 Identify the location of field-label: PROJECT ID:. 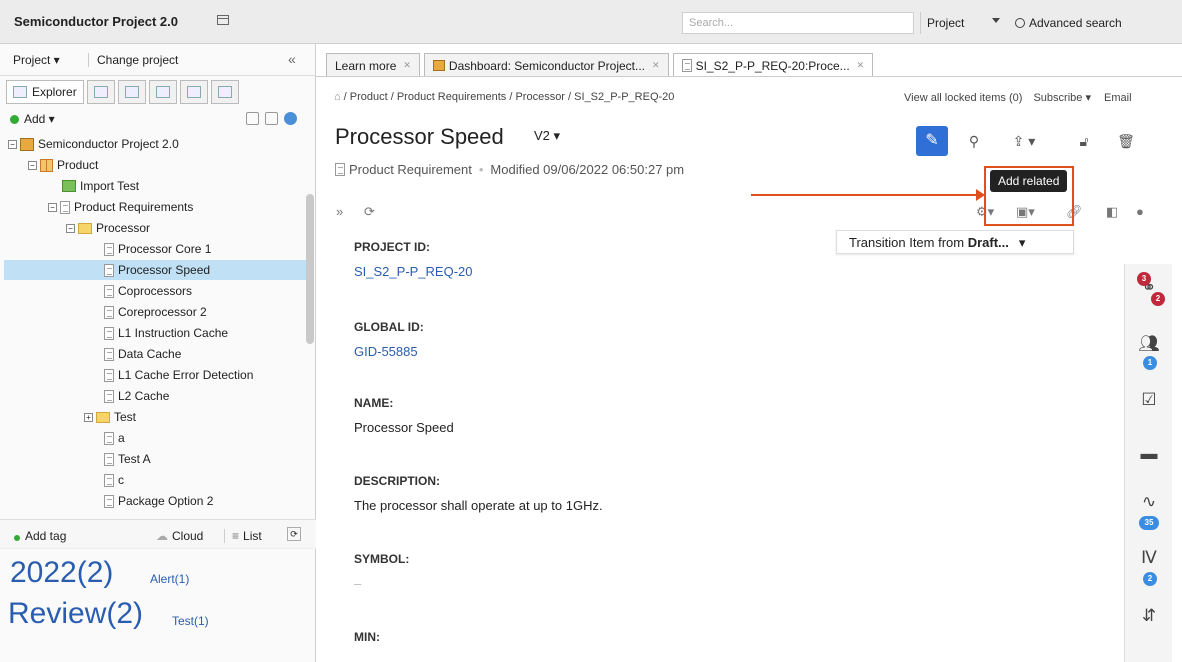
(392, 247).